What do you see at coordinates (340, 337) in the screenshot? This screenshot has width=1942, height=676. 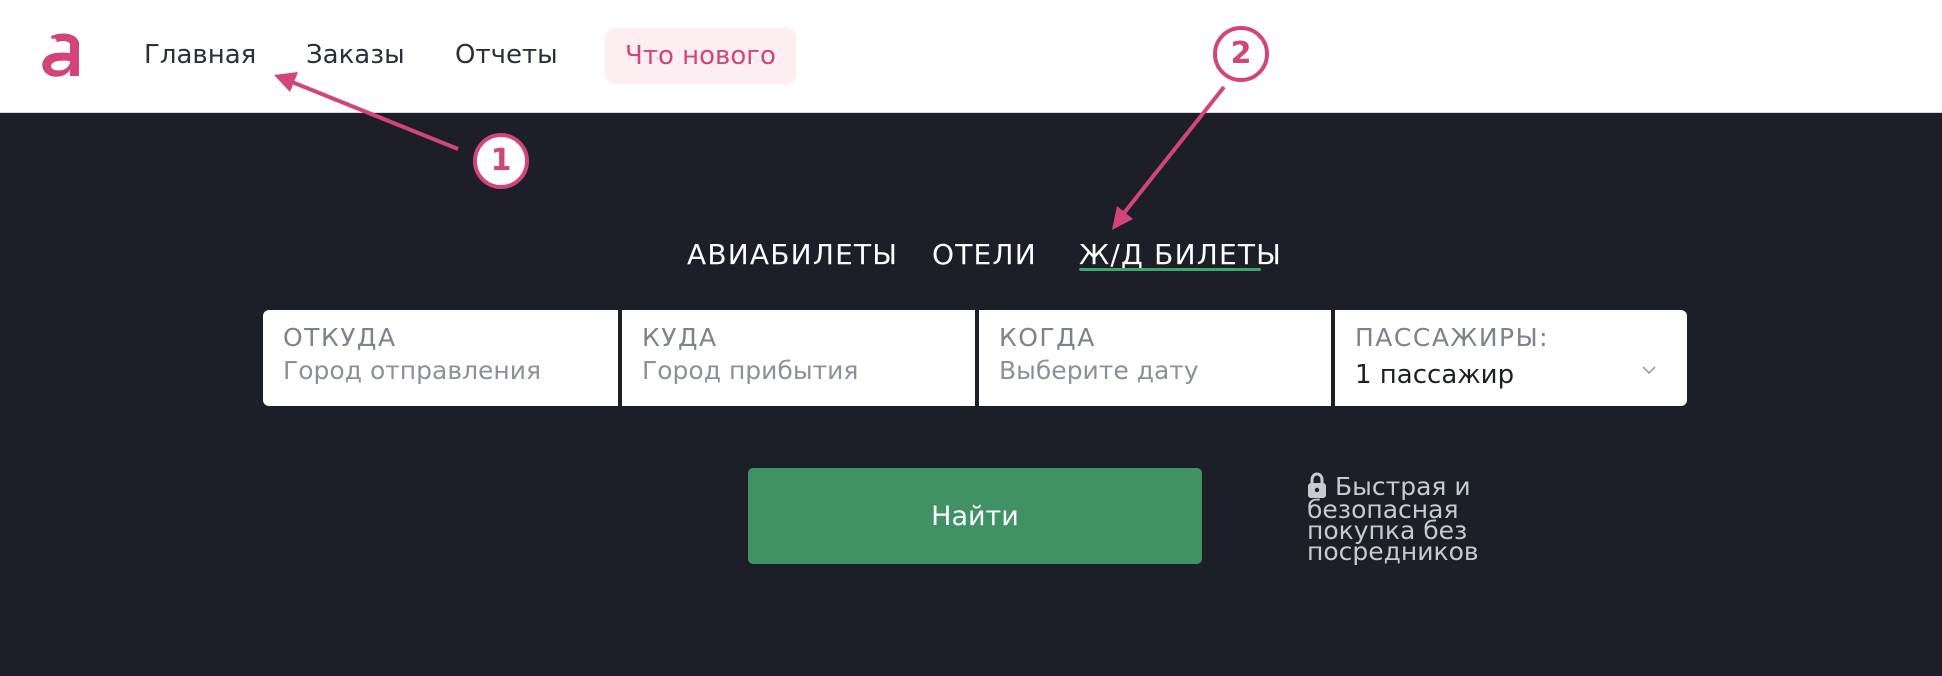 I see `from-label: ОТКУДА` at bounding box center [340, 337].